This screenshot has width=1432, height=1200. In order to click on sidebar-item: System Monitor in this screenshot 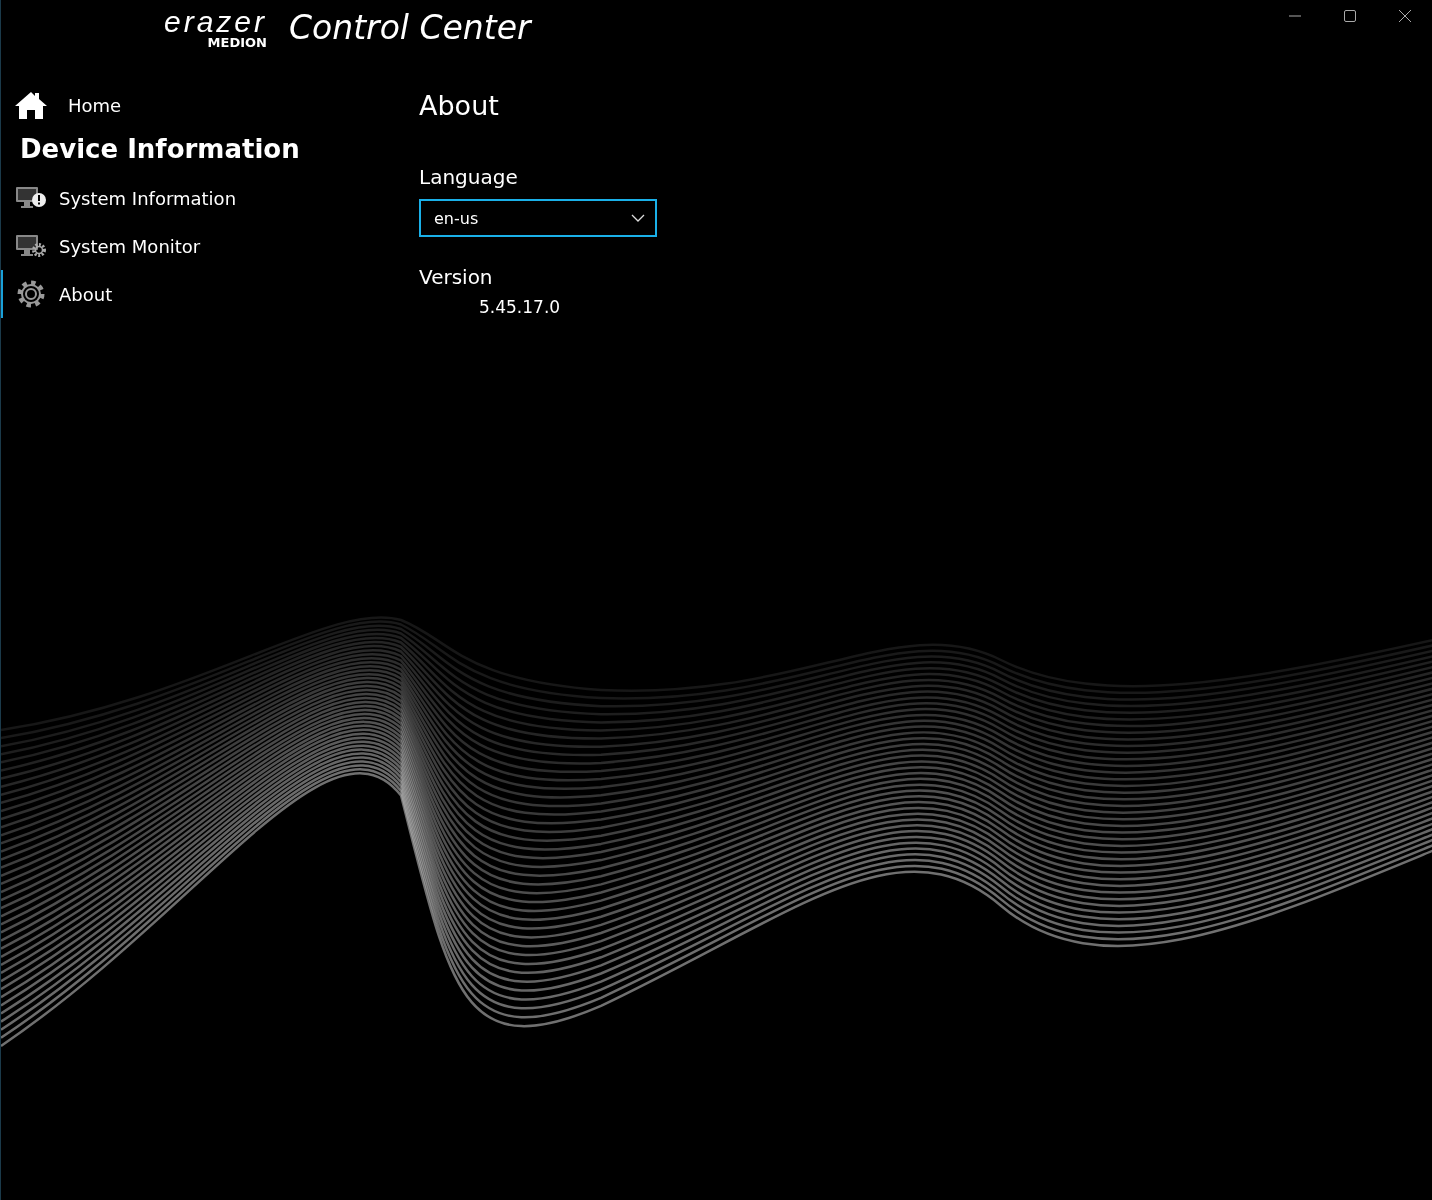, I will do `click(201, 246)`.